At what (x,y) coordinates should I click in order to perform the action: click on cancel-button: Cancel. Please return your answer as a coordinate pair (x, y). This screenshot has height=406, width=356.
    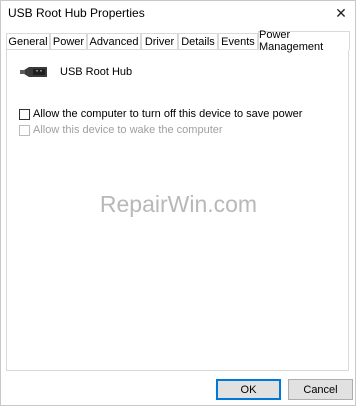
    Looking at the image, I should click on (320, 389).